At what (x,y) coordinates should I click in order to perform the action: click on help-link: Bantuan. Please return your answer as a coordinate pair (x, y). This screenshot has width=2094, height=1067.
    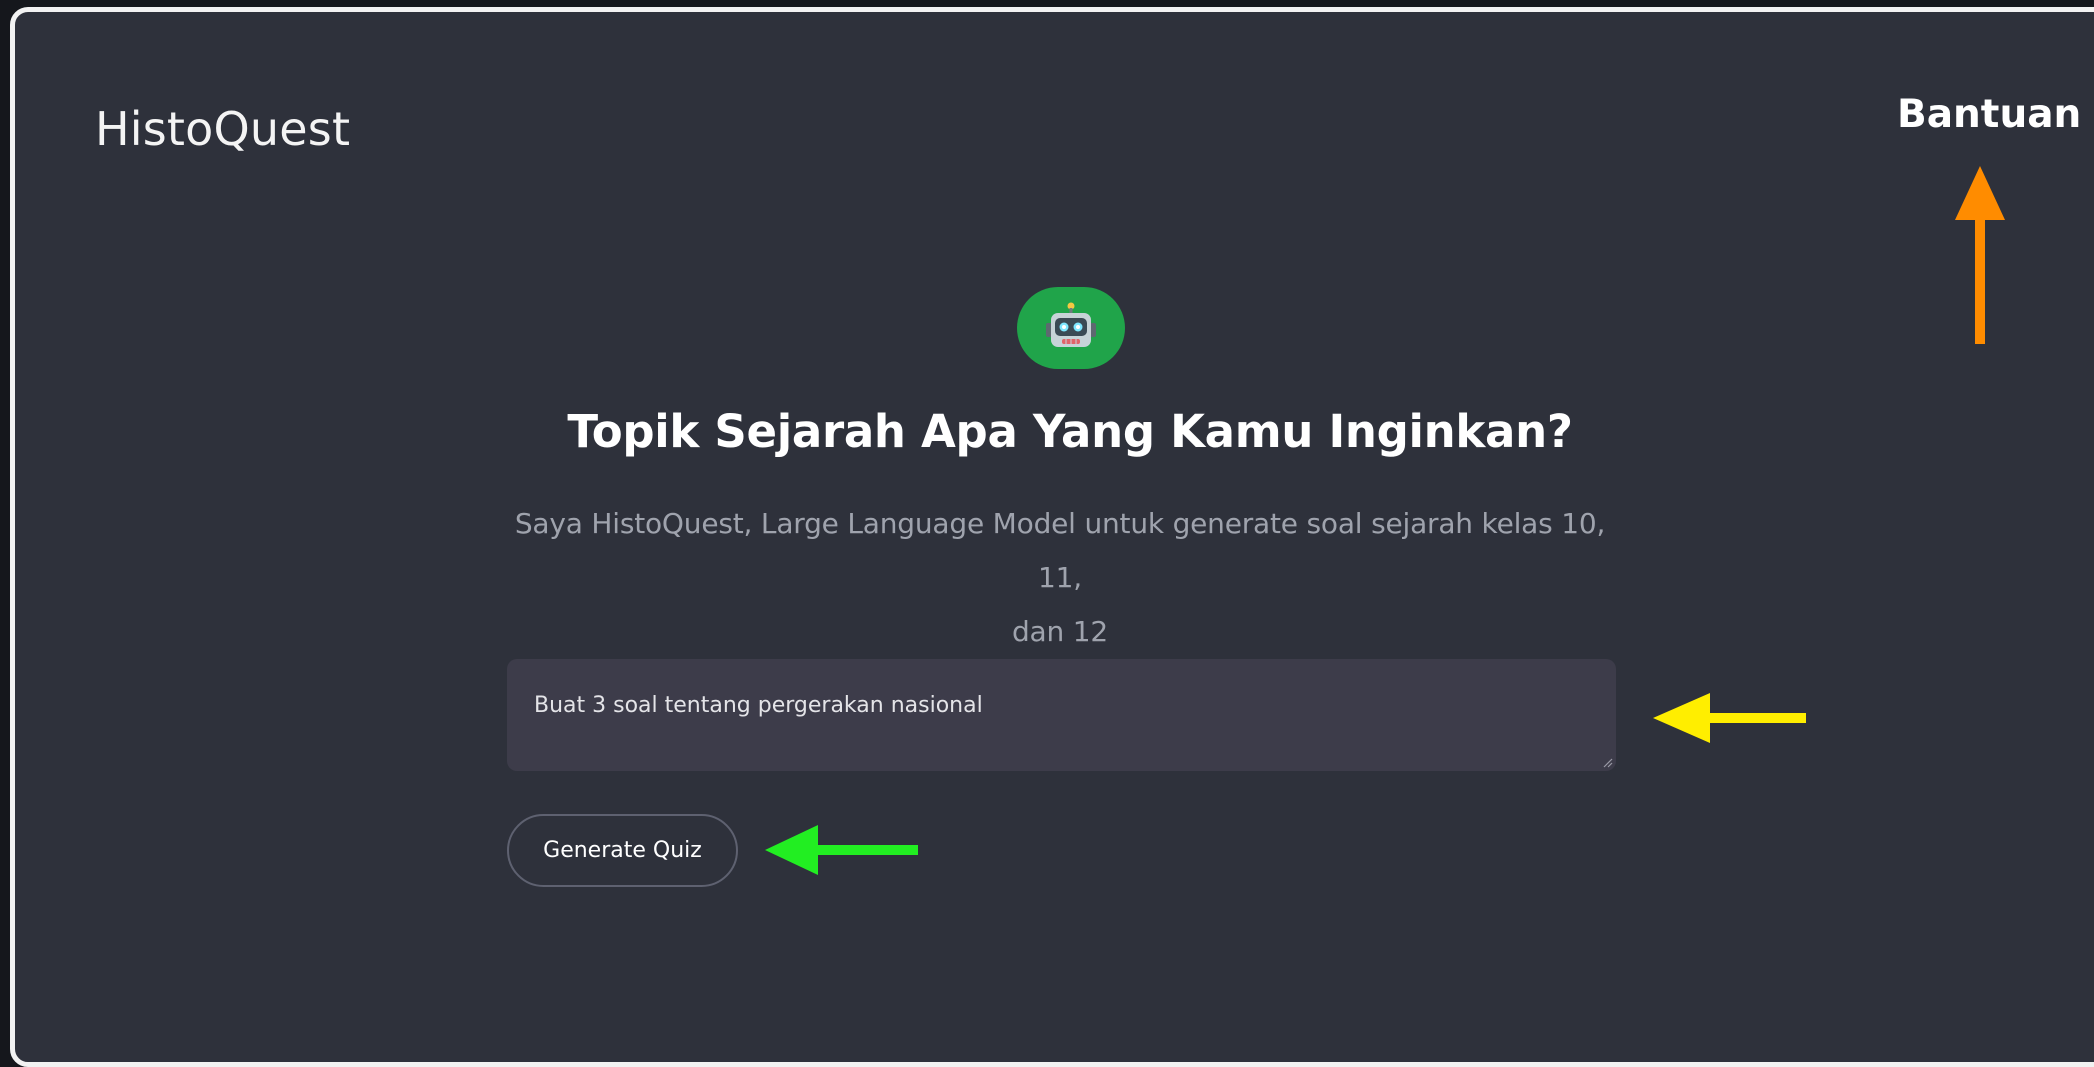
    Looking at the image, I should click on (1989, 114).